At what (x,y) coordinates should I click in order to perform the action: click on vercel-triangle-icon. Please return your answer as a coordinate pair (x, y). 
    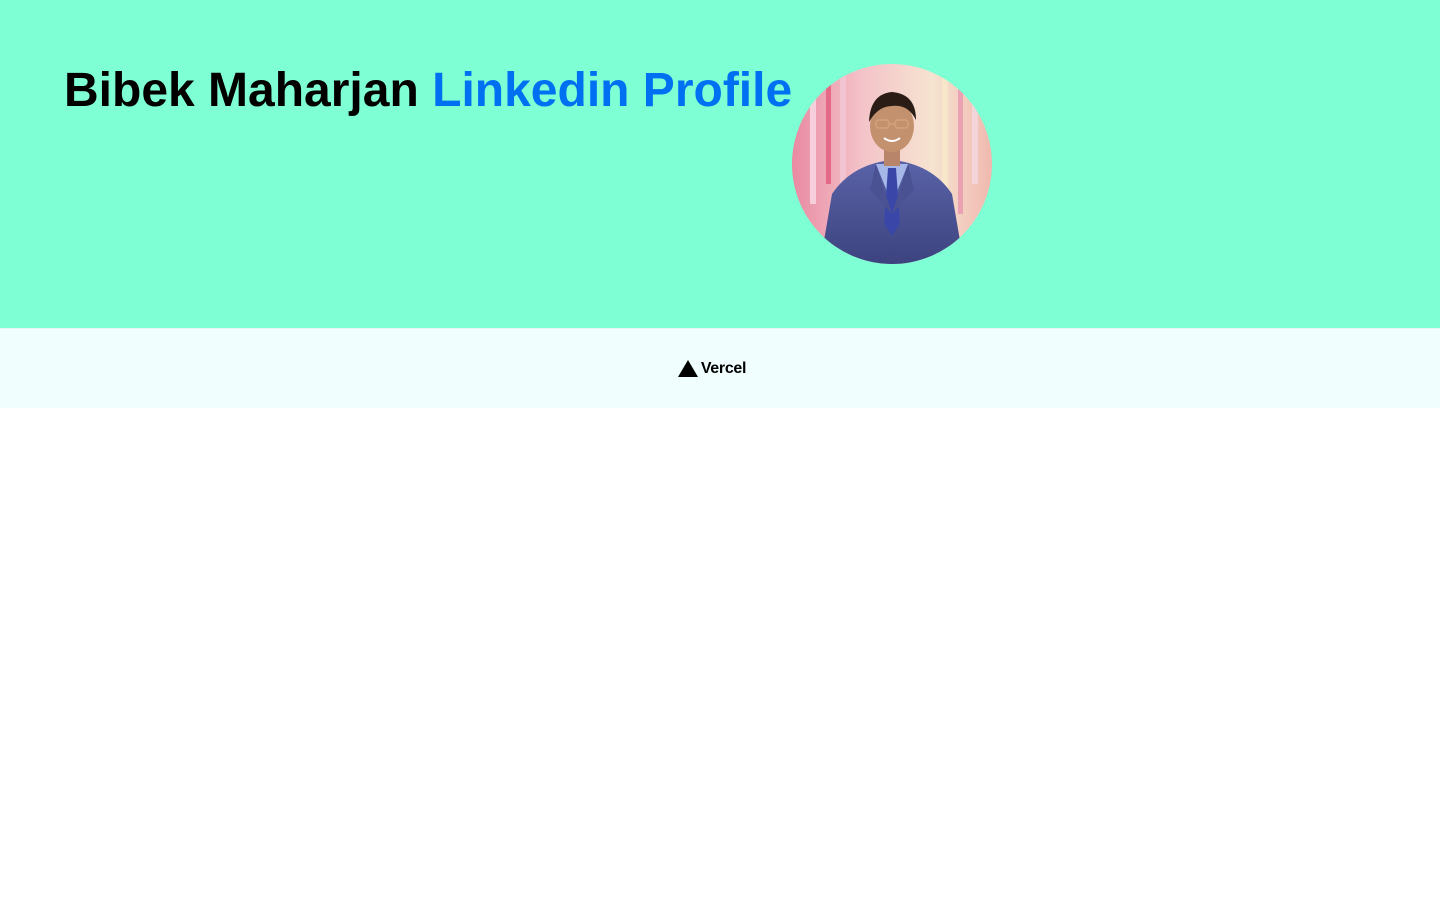
    Looking at the image, I should click on (687, 368).